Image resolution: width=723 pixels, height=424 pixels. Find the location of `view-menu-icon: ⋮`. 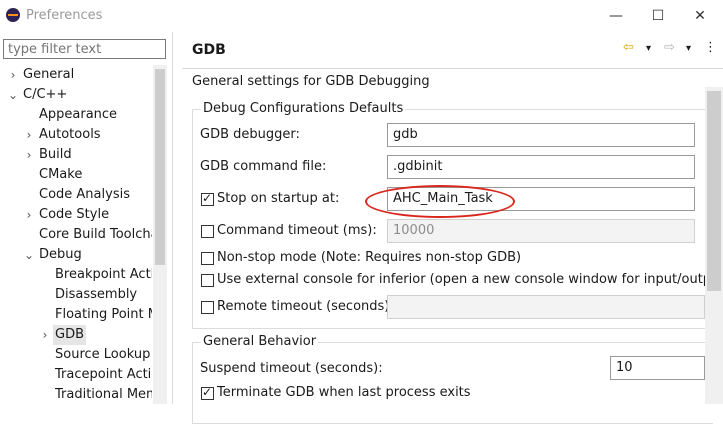

view-menu-icon: ⋮ is located at coordinates (710, 47).